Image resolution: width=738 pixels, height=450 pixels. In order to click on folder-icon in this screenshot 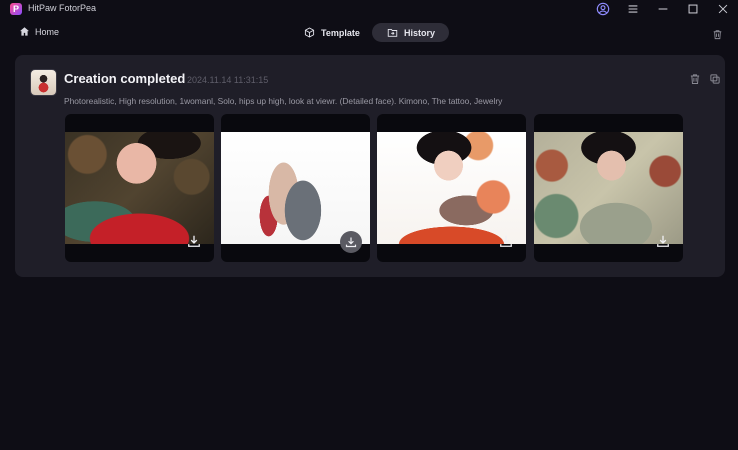, I will do `click(392, 32)`.